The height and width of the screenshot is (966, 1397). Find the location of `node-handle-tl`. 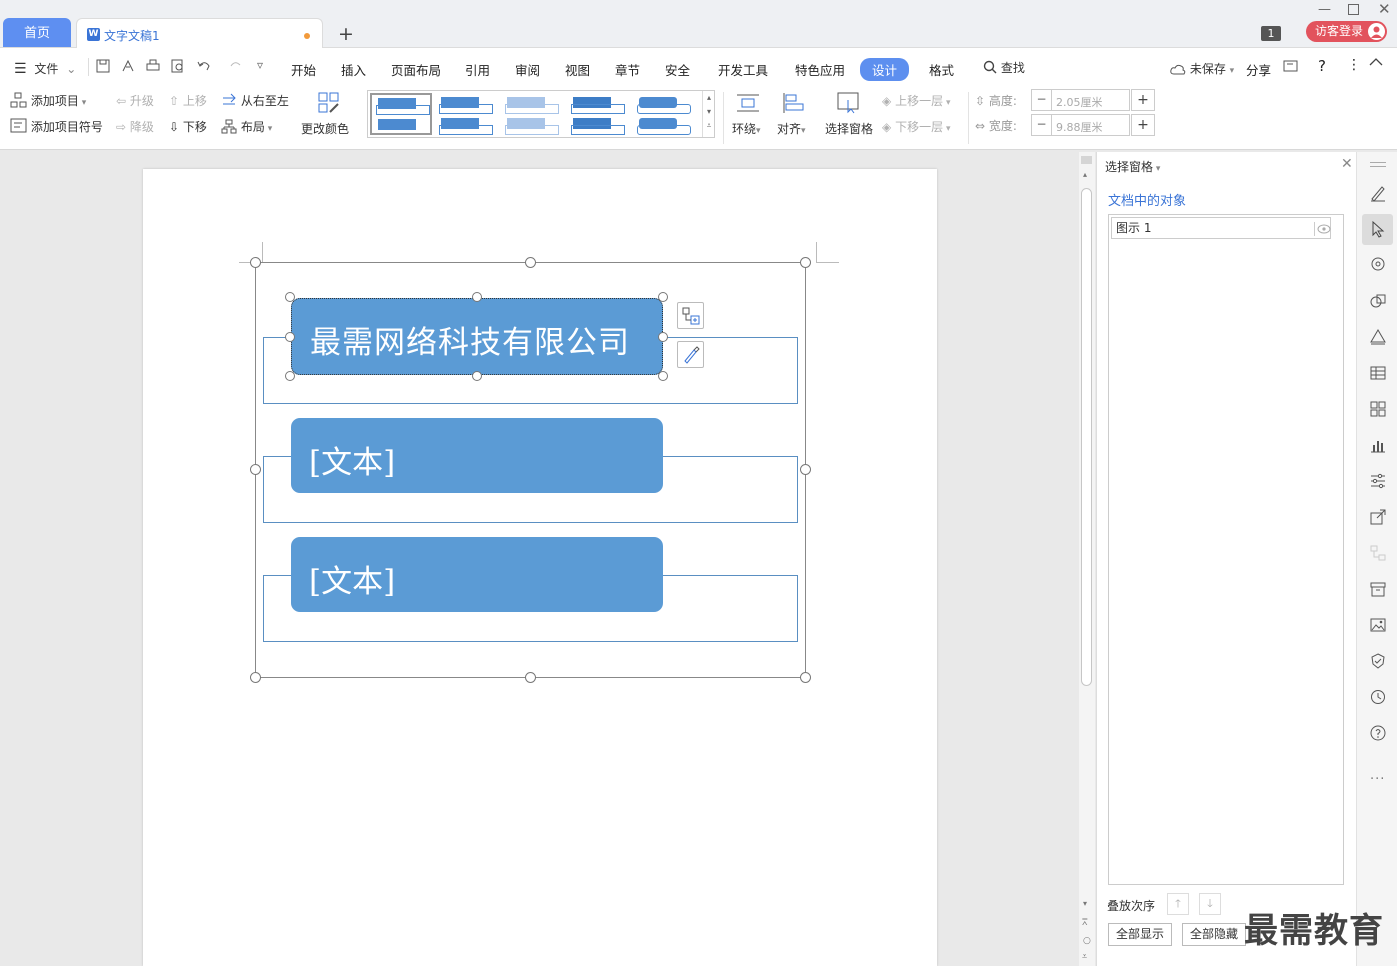

node-handle-tl is located at coordinates (290, 297).